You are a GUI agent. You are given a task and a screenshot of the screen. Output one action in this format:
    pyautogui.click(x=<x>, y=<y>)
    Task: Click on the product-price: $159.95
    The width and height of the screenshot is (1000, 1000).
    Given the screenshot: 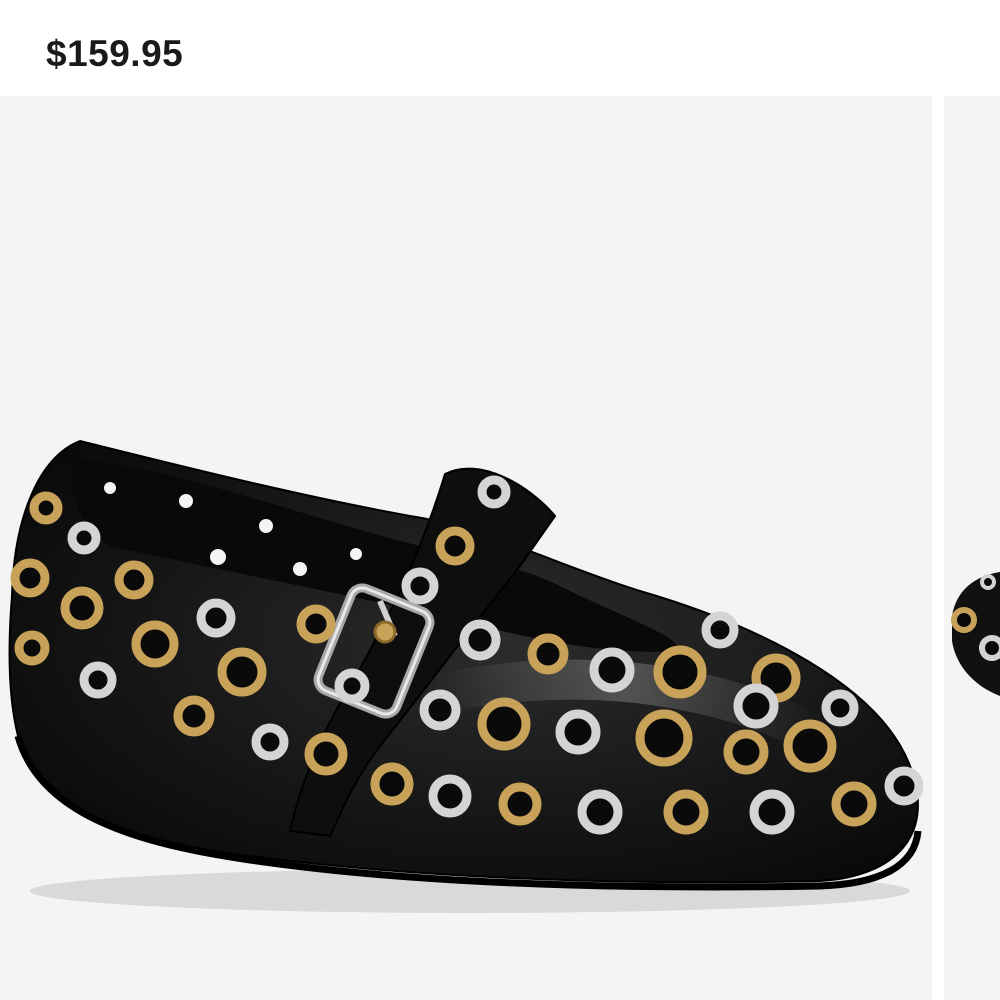 What is the action you would take?
    pyautogui.click(x=115, y=53)
    